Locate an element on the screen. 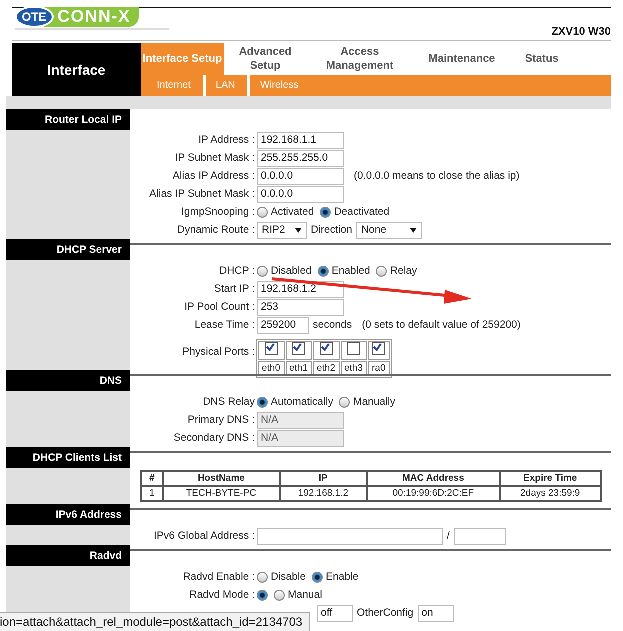 The image size is (623, 631). section-header: DHCP Server is located at coordinates (68, 249).